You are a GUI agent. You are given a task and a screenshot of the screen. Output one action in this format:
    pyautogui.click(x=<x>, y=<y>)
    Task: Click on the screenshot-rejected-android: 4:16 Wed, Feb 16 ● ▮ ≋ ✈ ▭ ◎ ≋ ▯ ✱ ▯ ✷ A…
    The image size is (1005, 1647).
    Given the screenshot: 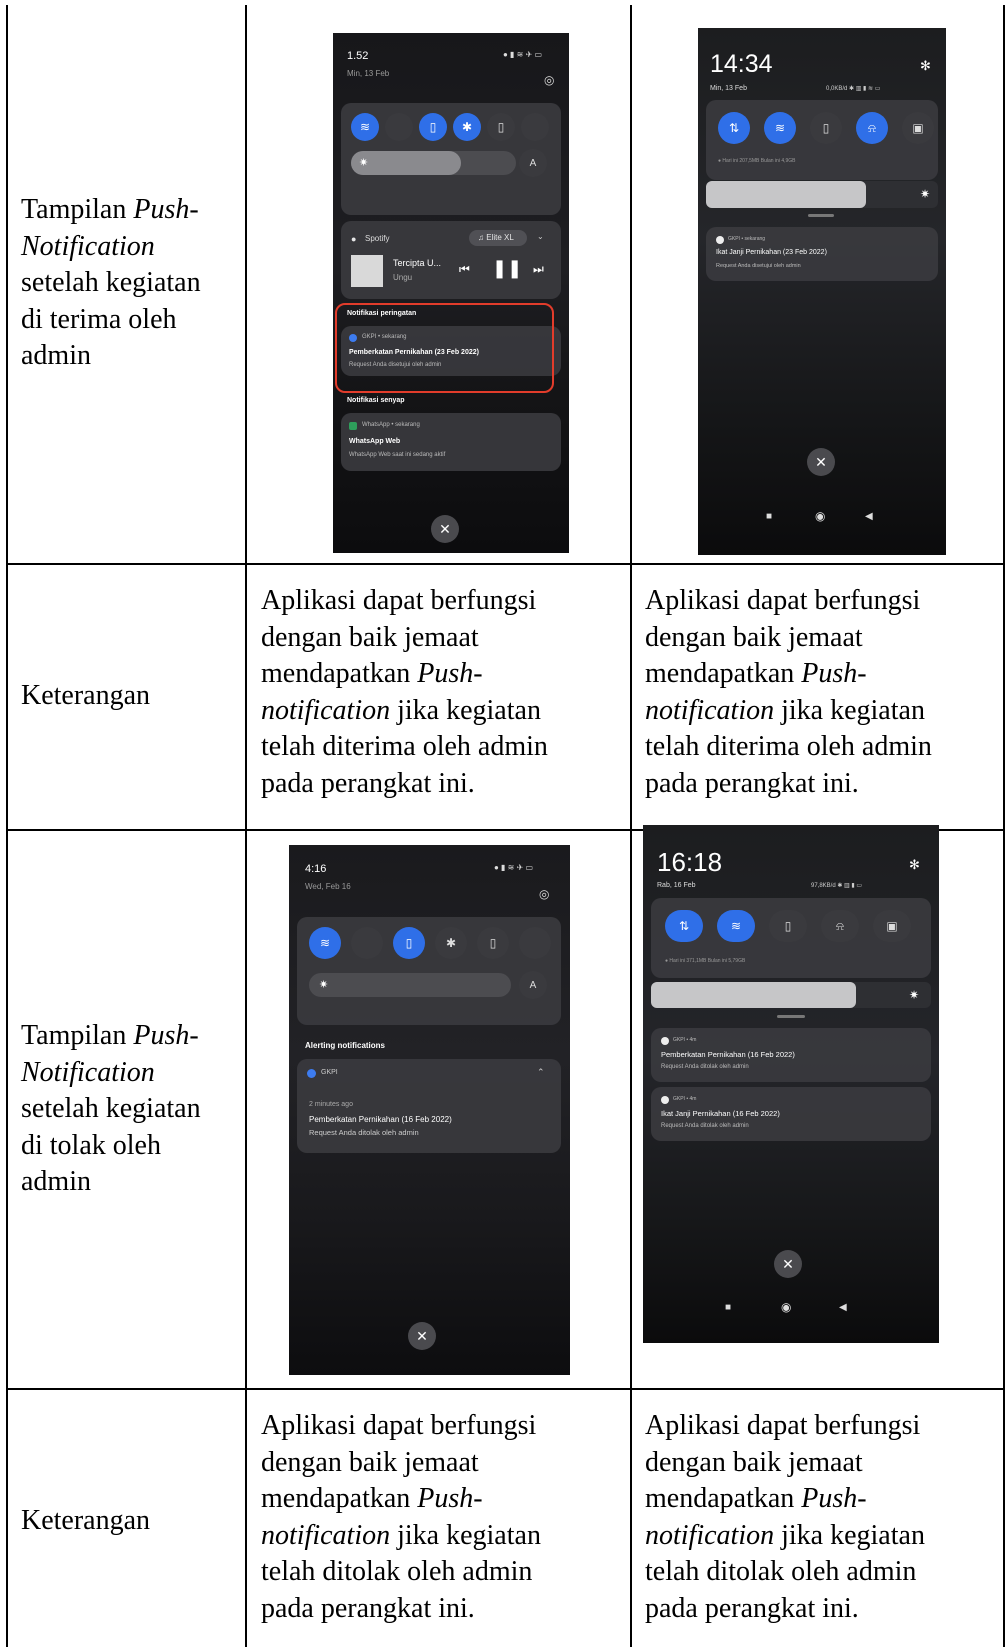 What is the action you would take?
    pyautogui.click(x=429, y=1110)
    